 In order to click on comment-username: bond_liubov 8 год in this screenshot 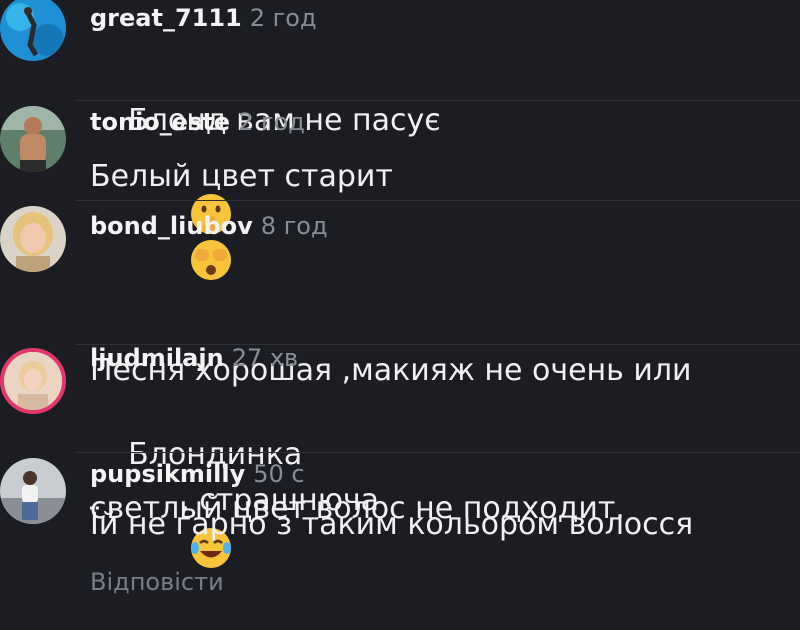, I will do `click(209, 226)`.